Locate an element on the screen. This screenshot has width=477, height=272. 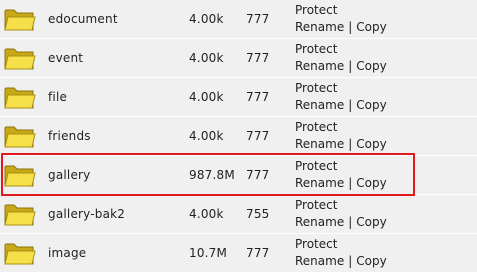
file-size: 987.8M is located at coordinates (212, 175).